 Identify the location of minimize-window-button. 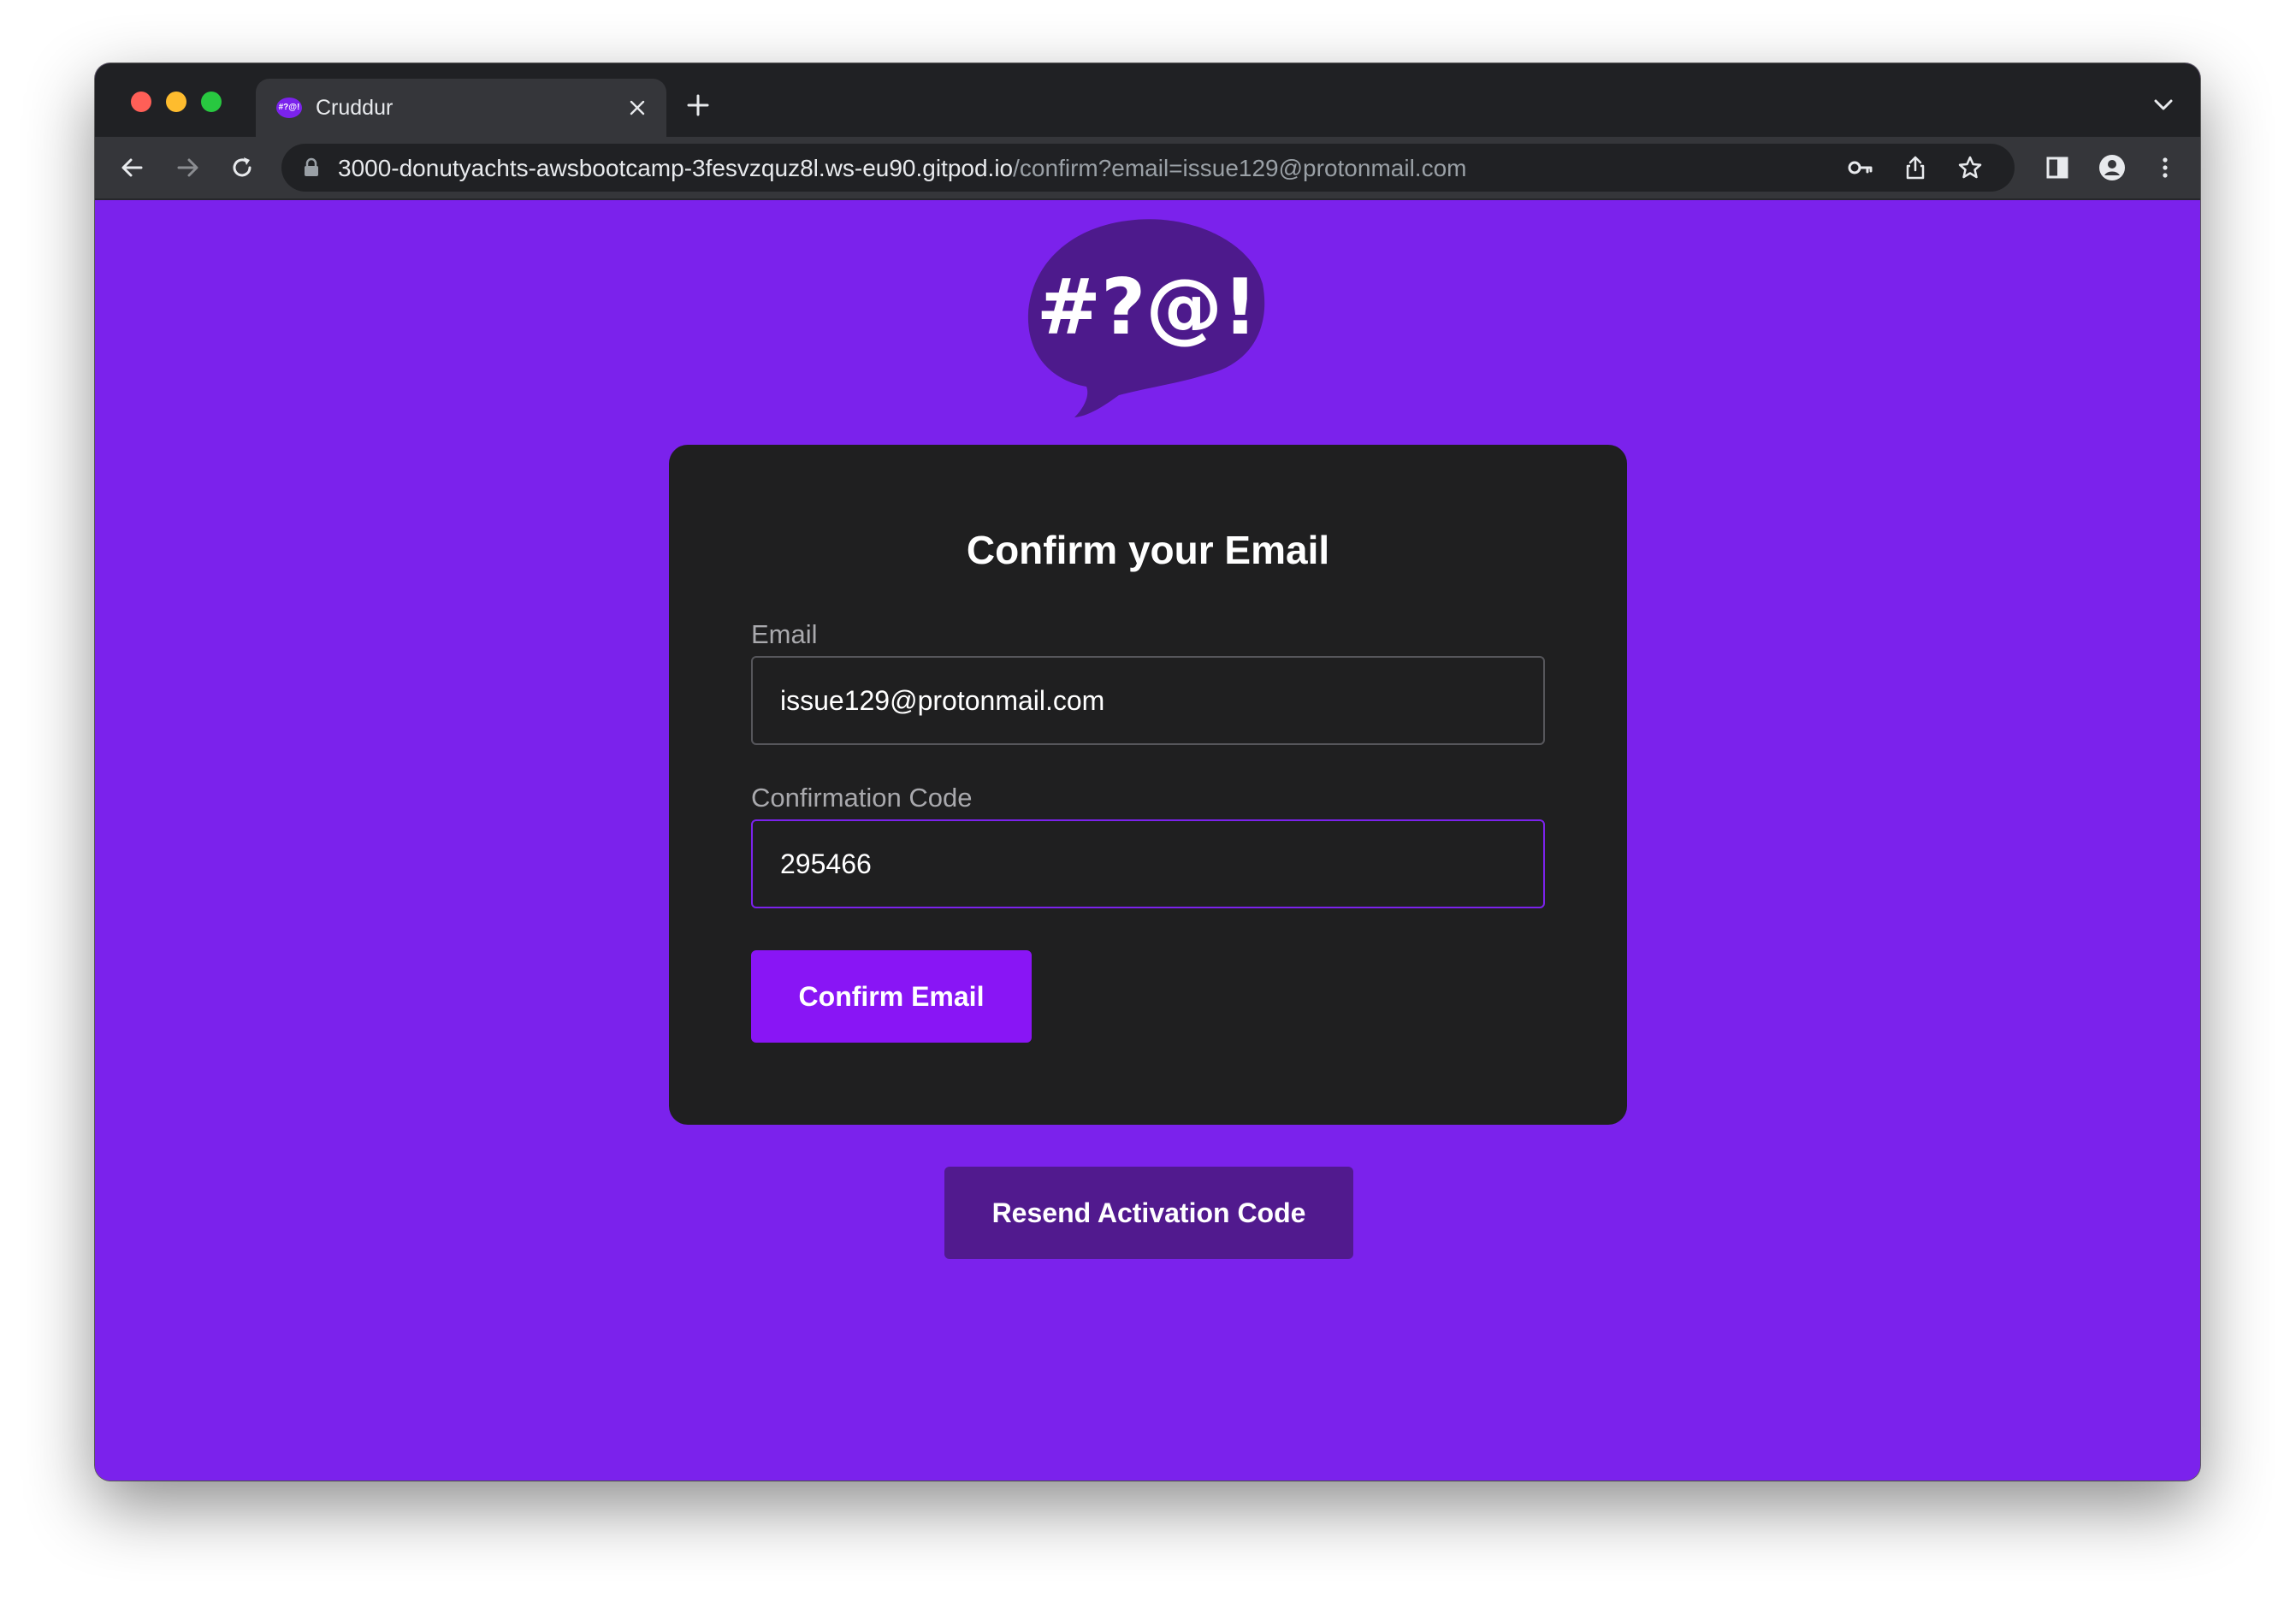
(176, 102).